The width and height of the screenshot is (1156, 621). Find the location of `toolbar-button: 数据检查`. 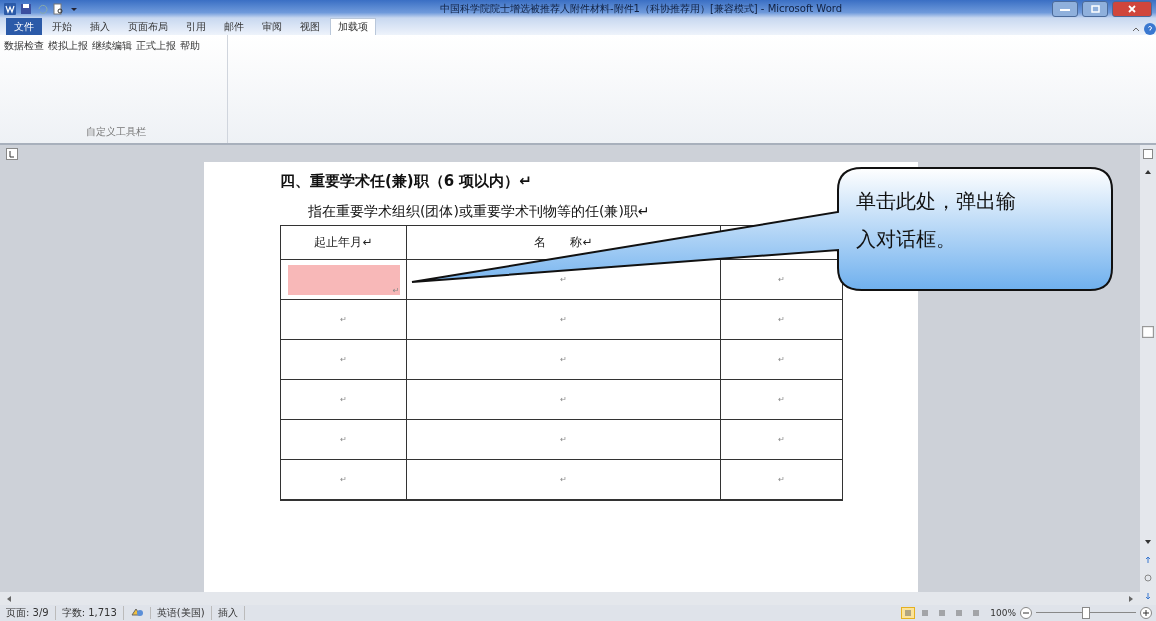

toolbar-button: 数据检查 is located at coordinates (24, 46).